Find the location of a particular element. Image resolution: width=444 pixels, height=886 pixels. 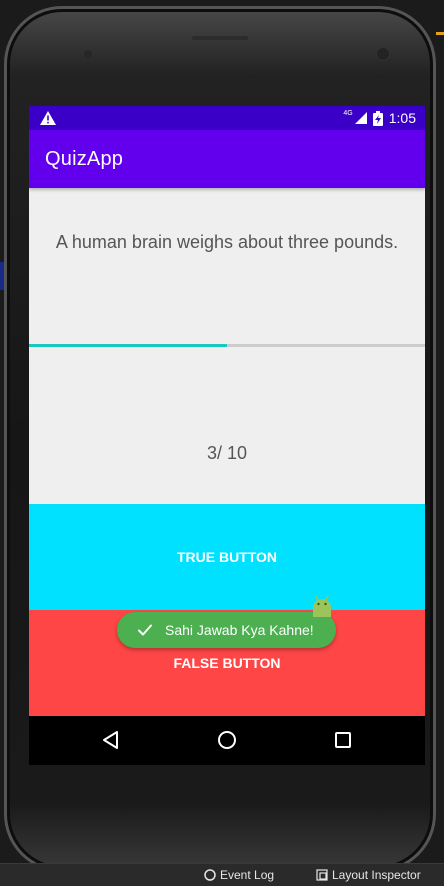

event-log-icon is located at coordinates (210, 875).